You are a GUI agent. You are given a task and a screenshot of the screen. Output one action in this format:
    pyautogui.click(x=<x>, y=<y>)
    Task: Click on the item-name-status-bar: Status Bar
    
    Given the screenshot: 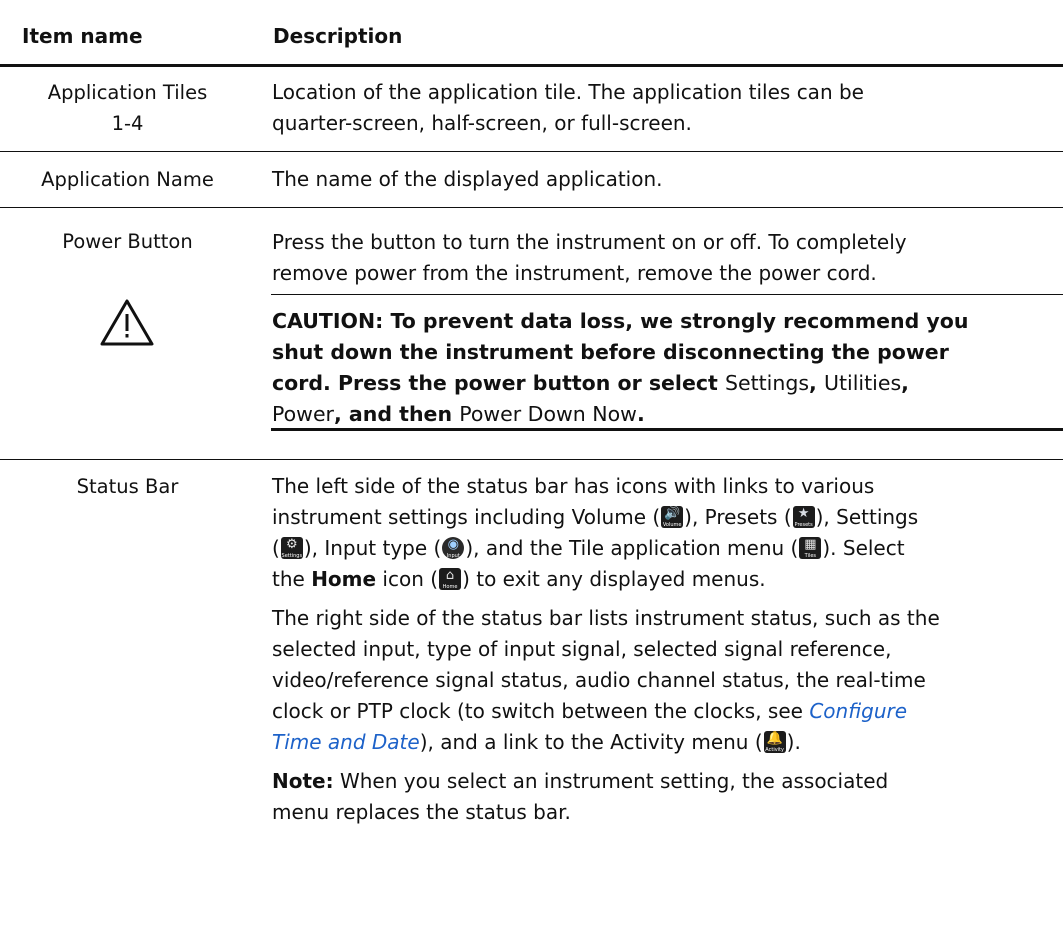 What is the action you would take?
    pyautogui.click(x=127, y=486)
    